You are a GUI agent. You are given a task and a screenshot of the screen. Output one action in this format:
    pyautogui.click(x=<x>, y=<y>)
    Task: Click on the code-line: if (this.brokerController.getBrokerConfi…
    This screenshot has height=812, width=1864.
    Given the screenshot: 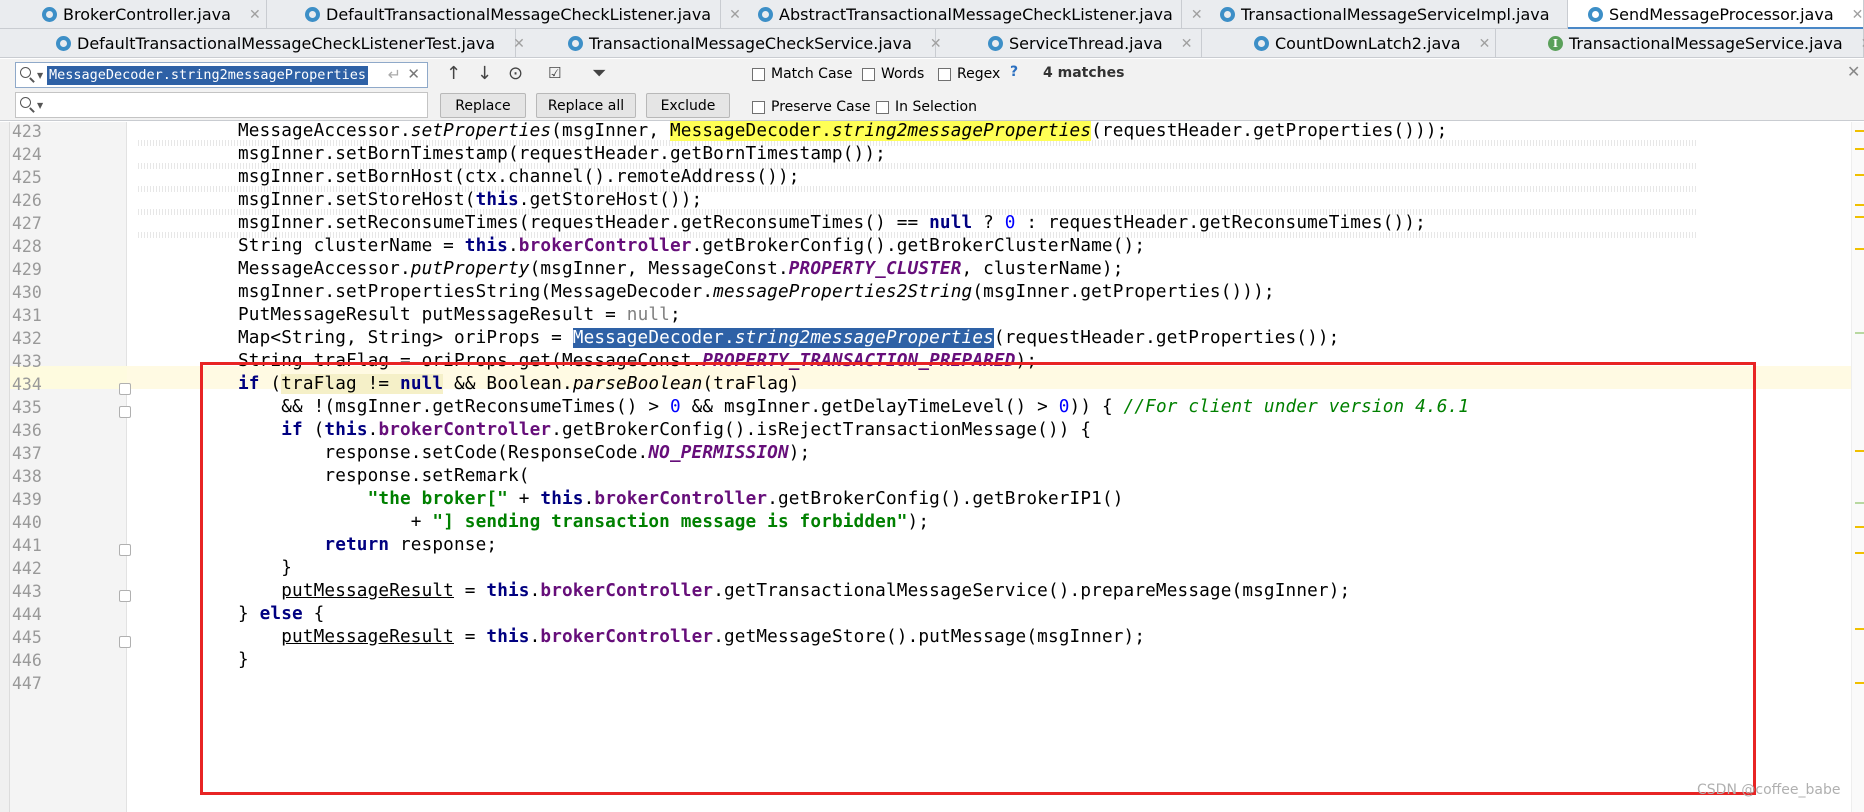 What is the action you would take?
    pyautogui.click(x=664, y=430)
    